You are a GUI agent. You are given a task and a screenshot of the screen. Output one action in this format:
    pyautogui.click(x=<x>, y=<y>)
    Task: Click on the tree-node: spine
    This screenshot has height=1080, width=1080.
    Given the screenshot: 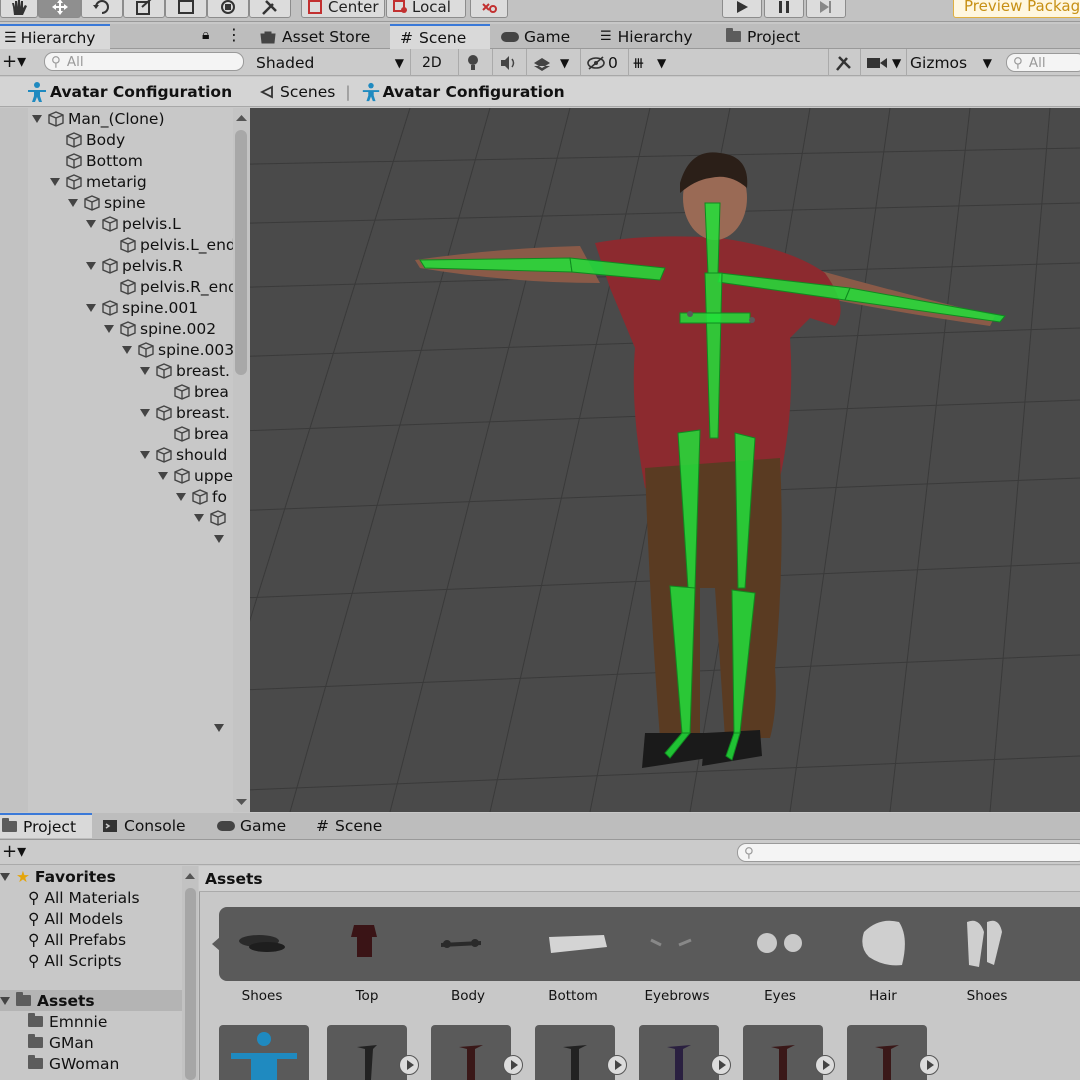 What is the action you would take?
    pyautogui.click(x=107, y=202)
    